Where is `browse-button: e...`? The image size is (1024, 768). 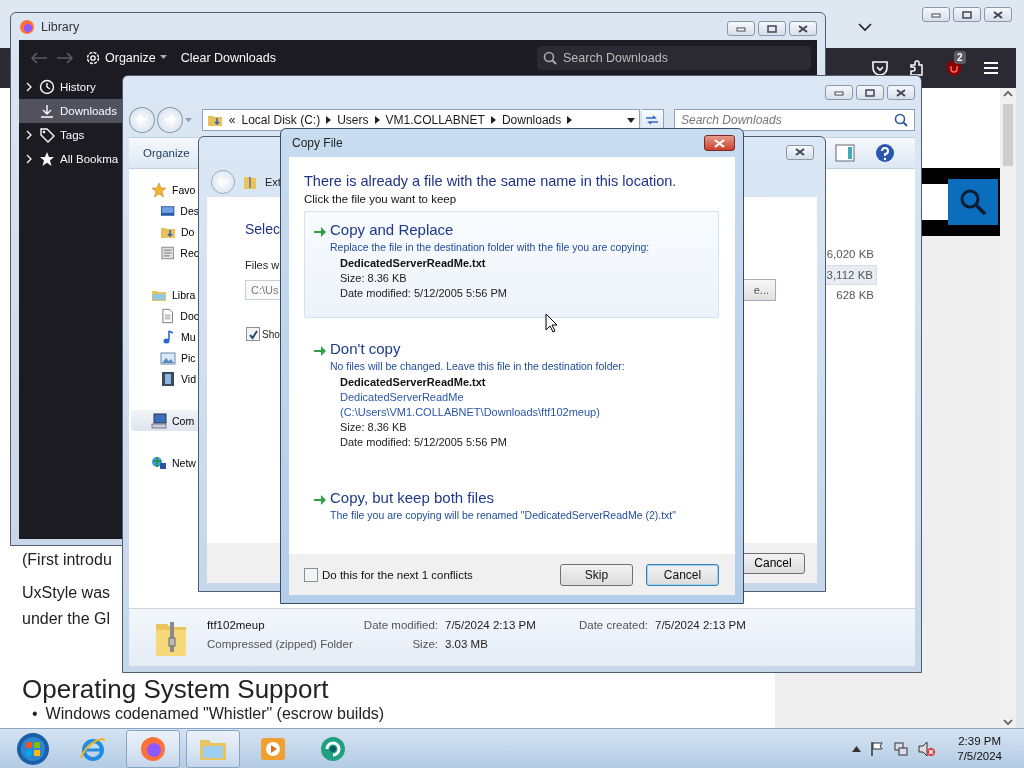 browse-button: e... is located at coordinates (760, 290).